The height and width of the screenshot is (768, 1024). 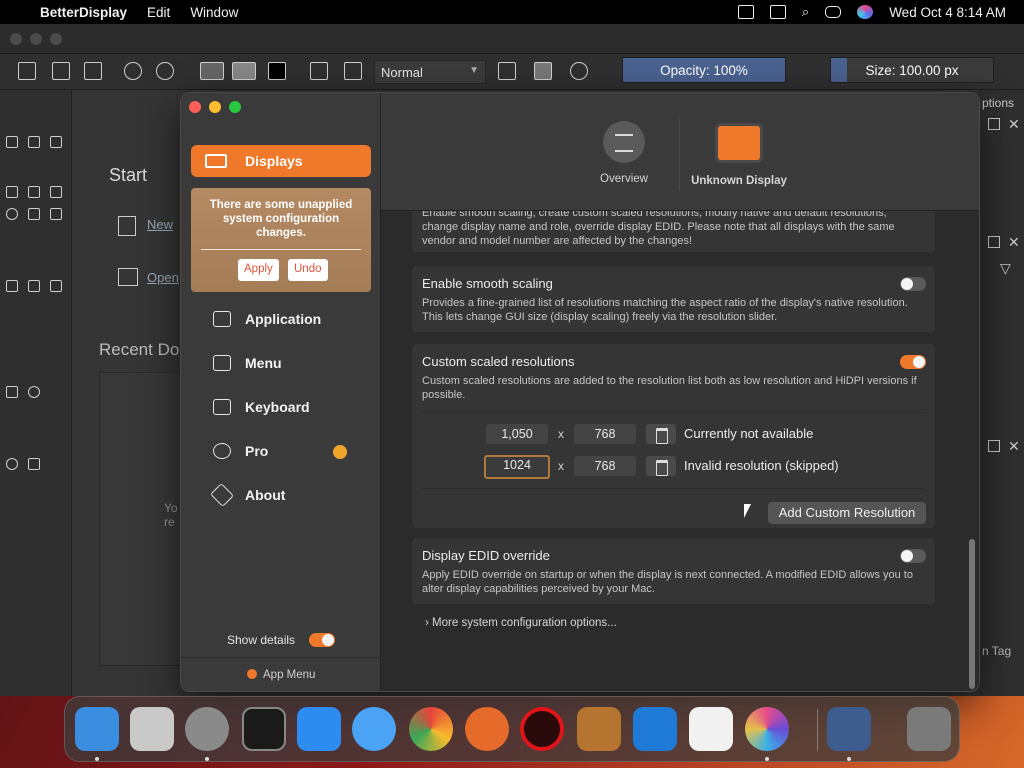 What do you see at coordinates (212, 71) in the screenshot?
I see `gradient-icon` at bounding box center [212, 71].